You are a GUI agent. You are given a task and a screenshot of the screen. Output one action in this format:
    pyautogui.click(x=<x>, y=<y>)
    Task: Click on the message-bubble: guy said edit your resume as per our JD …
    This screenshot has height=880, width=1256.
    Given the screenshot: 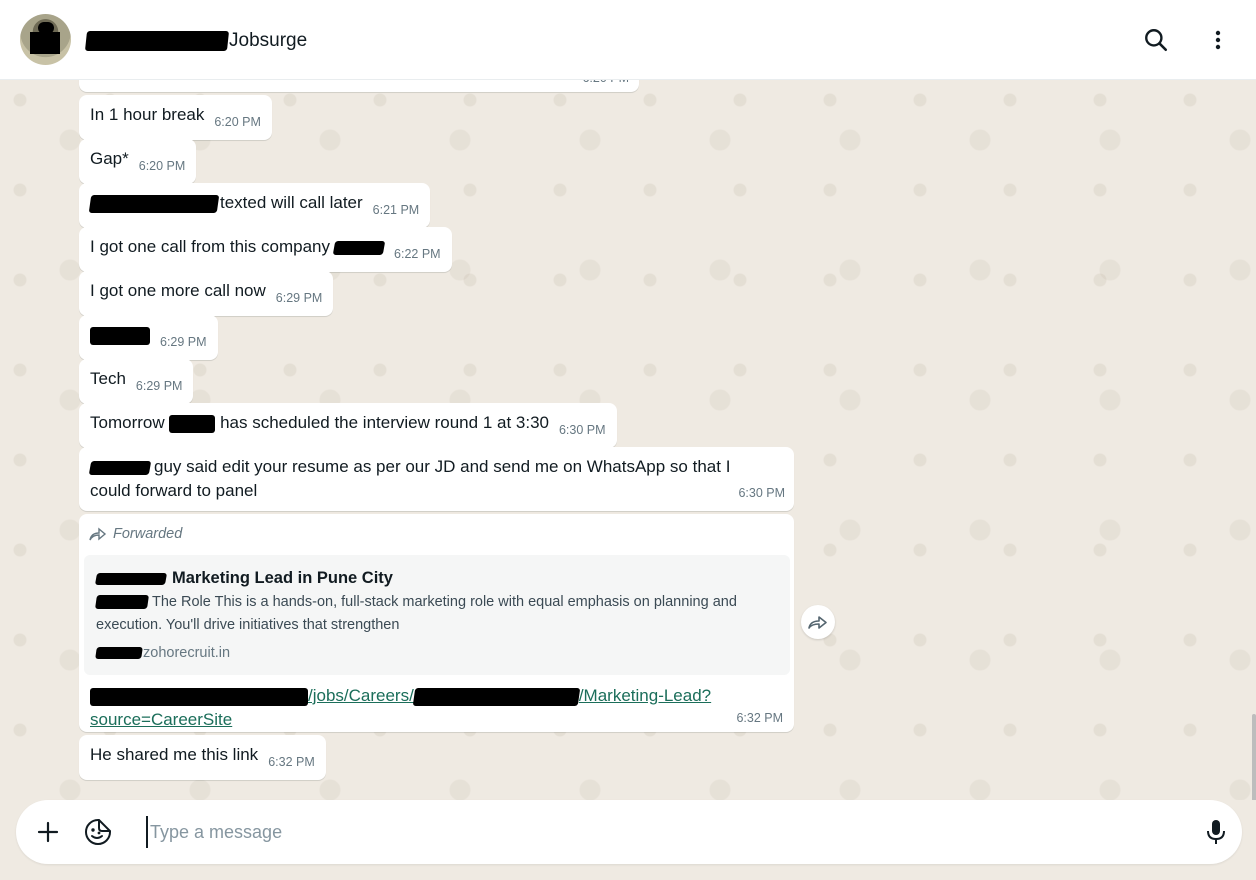 What is the action you would take?
    pyautogui.click(x=436, y=479)
    